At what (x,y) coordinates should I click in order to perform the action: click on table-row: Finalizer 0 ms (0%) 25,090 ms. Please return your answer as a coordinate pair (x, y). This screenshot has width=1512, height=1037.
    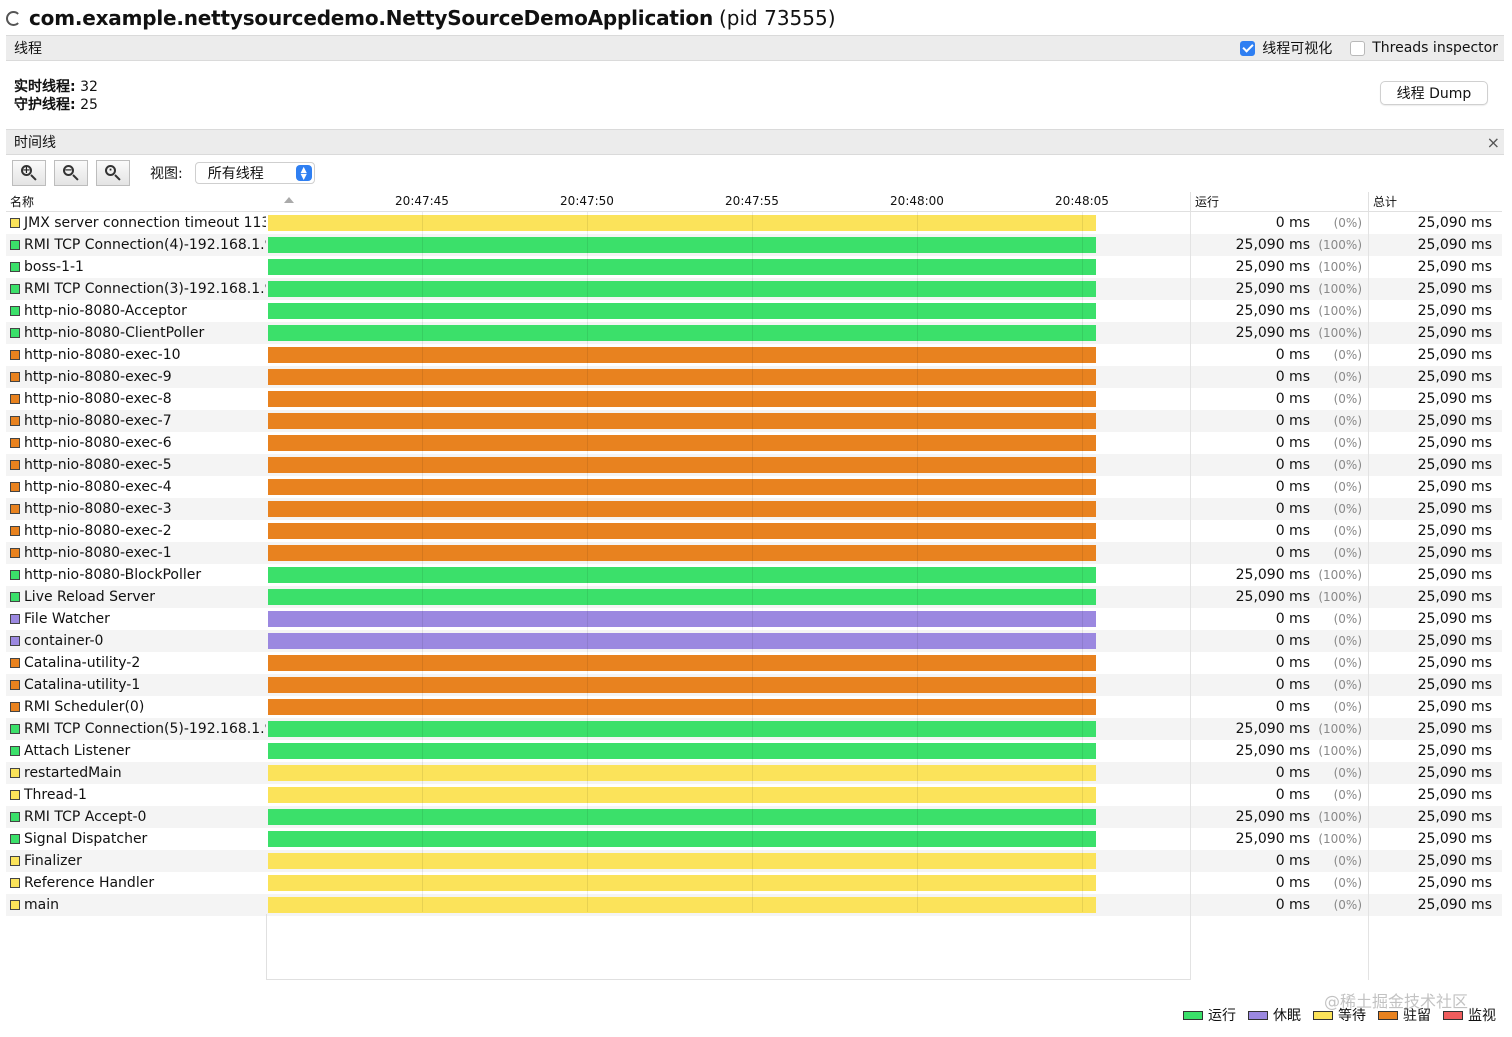
    Looking at the image, I should click on (754, 861).